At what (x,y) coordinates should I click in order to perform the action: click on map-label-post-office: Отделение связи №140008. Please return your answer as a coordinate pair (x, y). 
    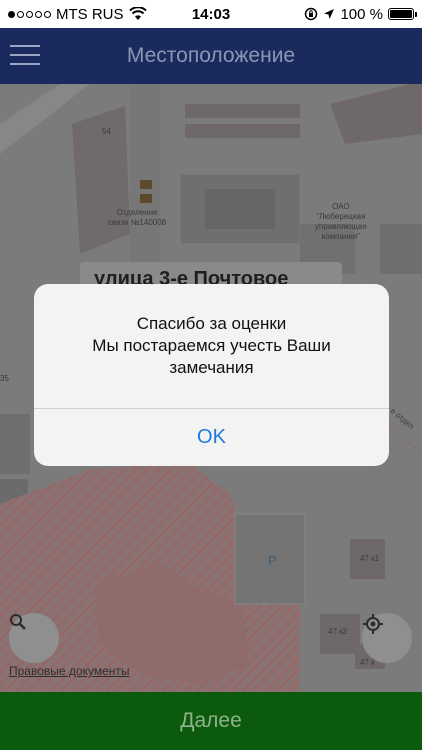
    Looking at the image, I should click on (137, 218).